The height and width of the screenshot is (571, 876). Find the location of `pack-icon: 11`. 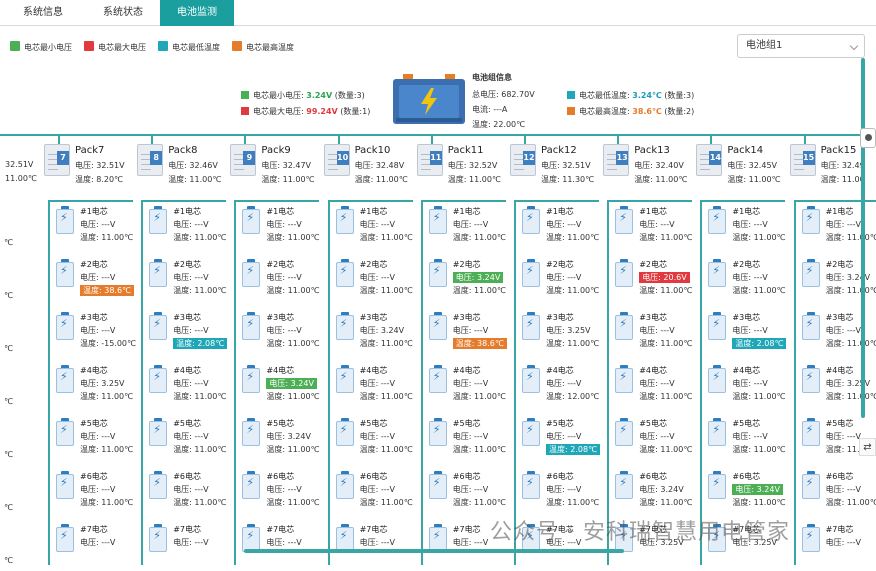

pack-icon: 11 is located at coordinates (429, 160).